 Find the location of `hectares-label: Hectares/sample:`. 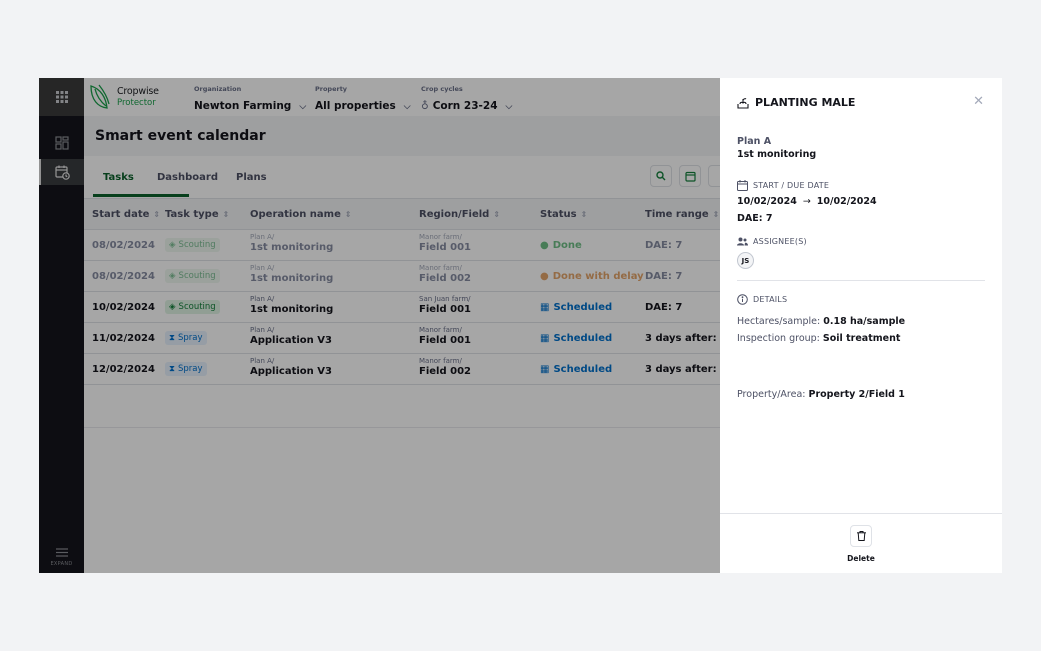

hectares-label: Hectares/sample: is located at coordinates (779, 321).